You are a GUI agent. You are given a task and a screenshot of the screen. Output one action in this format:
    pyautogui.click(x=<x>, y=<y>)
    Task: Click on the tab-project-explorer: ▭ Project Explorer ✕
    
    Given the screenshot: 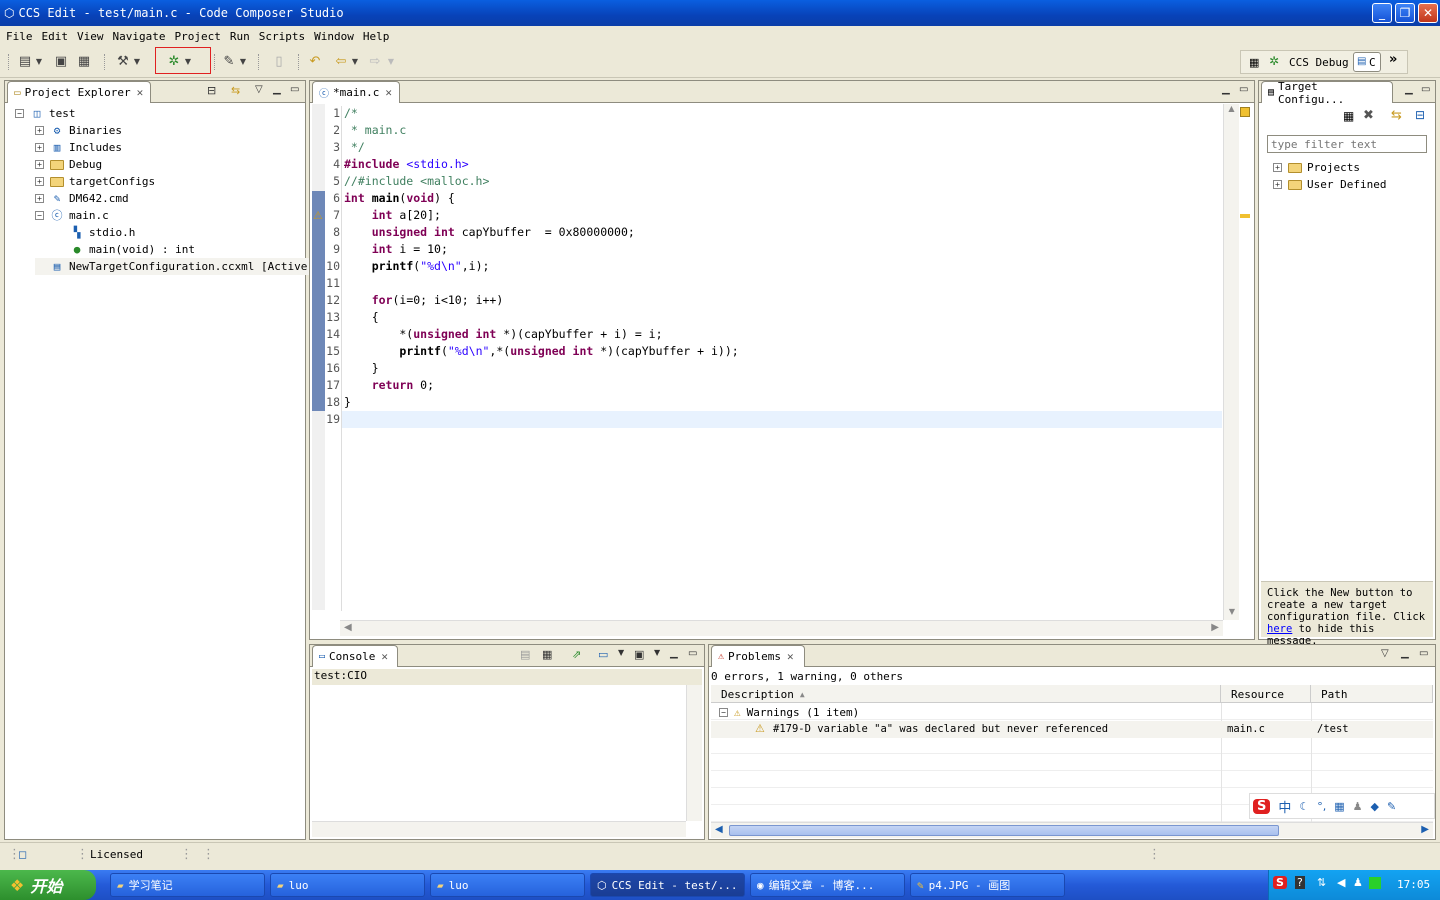 What is the action you would take?
    pyautogui.click(x=79, y=92)
    